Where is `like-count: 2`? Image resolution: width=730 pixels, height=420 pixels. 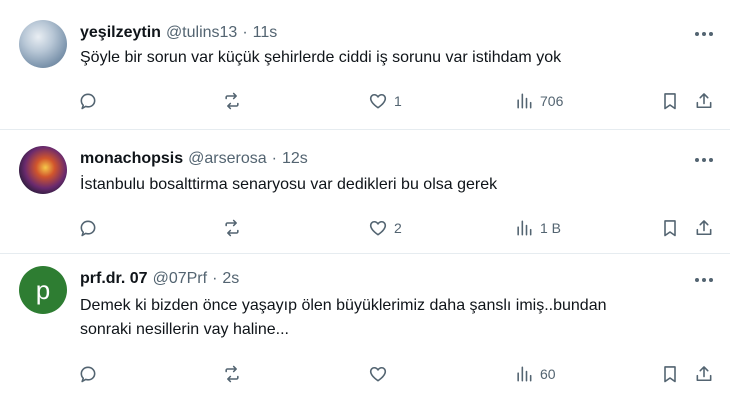 like-count: 2 is located at coordinates (398, 228).